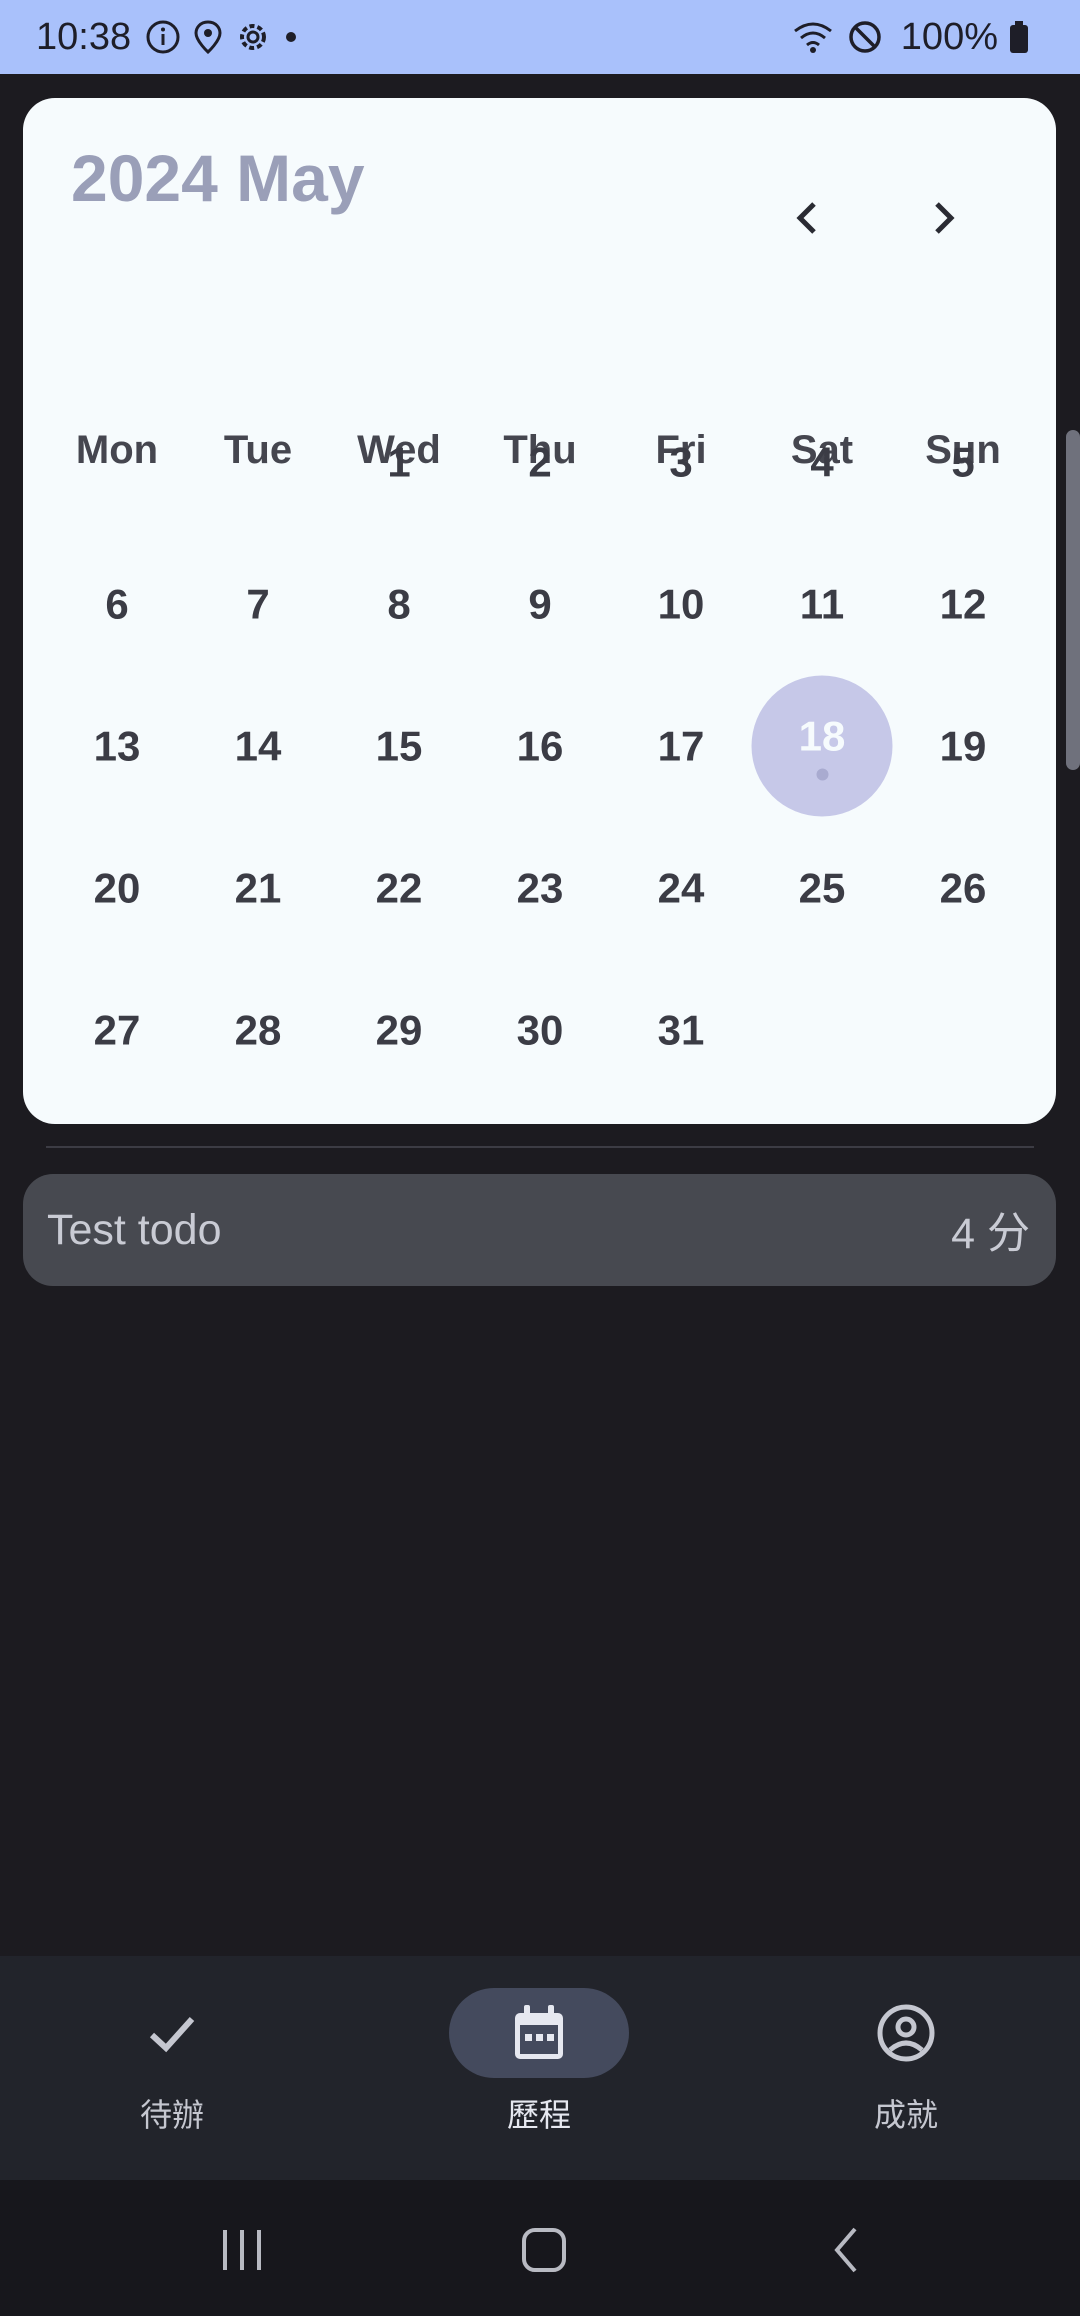  I want to click on day-number: 27, so click(117, 1029).